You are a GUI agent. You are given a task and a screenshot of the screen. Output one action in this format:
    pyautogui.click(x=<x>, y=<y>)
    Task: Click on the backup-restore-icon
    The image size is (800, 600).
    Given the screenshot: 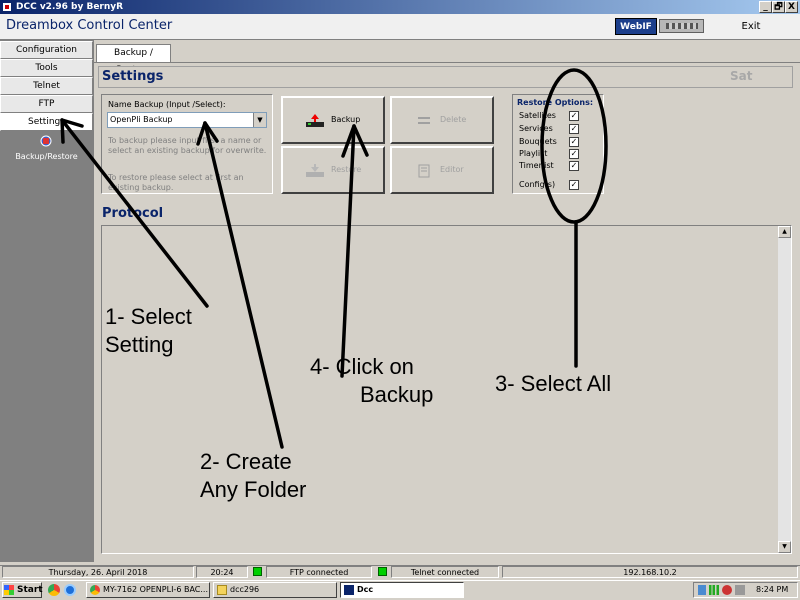 What is the action you would take?
    pyautogui.click(x=46, y=142)
    